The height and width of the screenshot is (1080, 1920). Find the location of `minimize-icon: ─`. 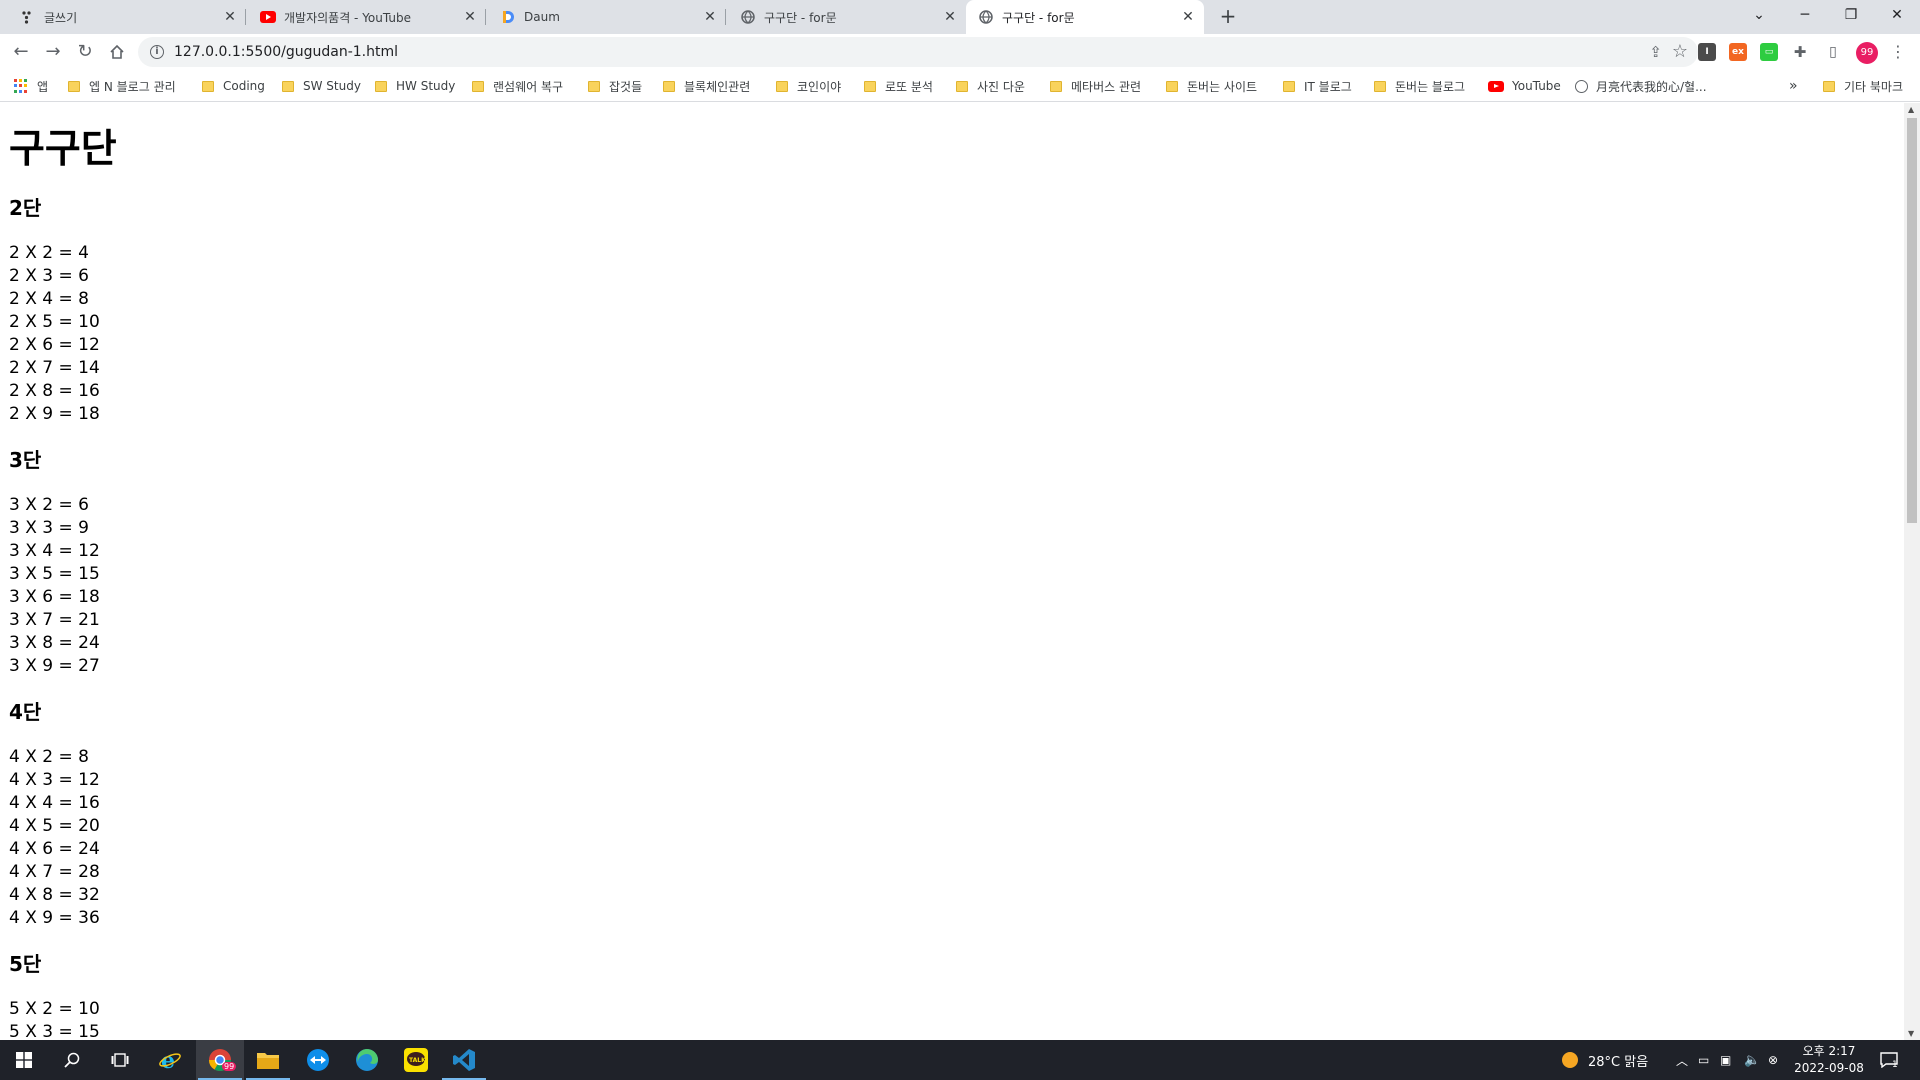

minimize-icon: ─ is located at coordinates (1805, 15).